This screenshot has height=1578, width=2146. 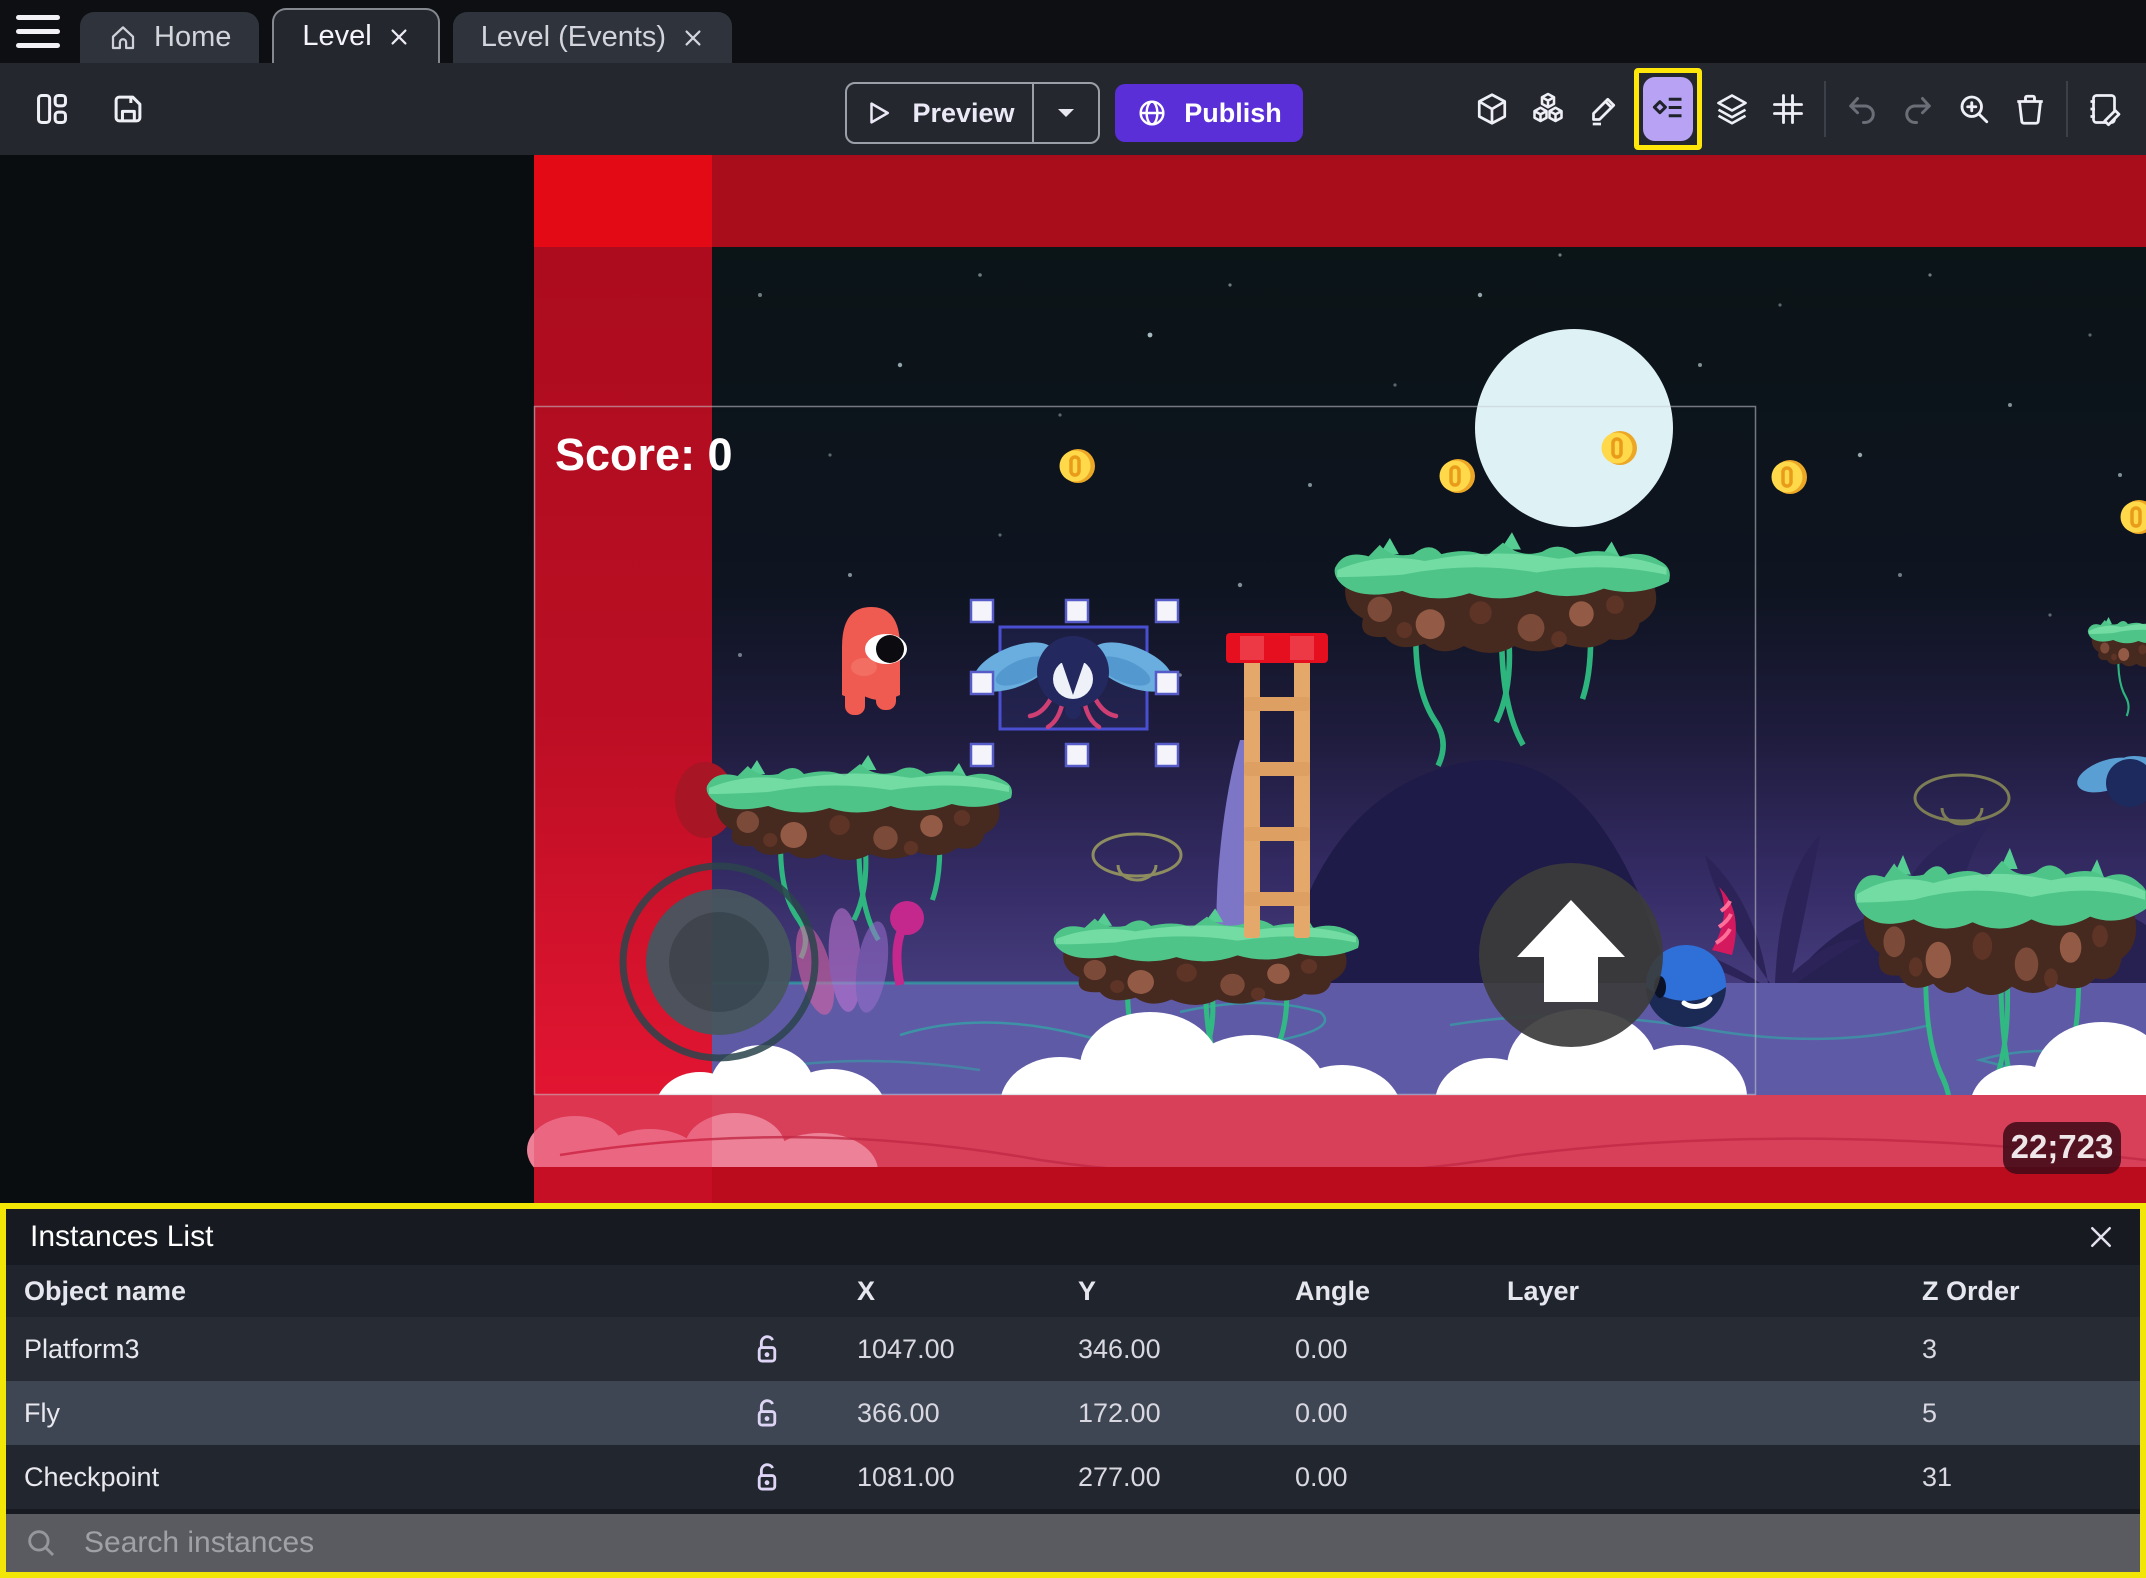 What do you see at coordinates (122, 1236) in the screenshot?
I see `panel-title: Instances List` at bounding box center [122, 1236].